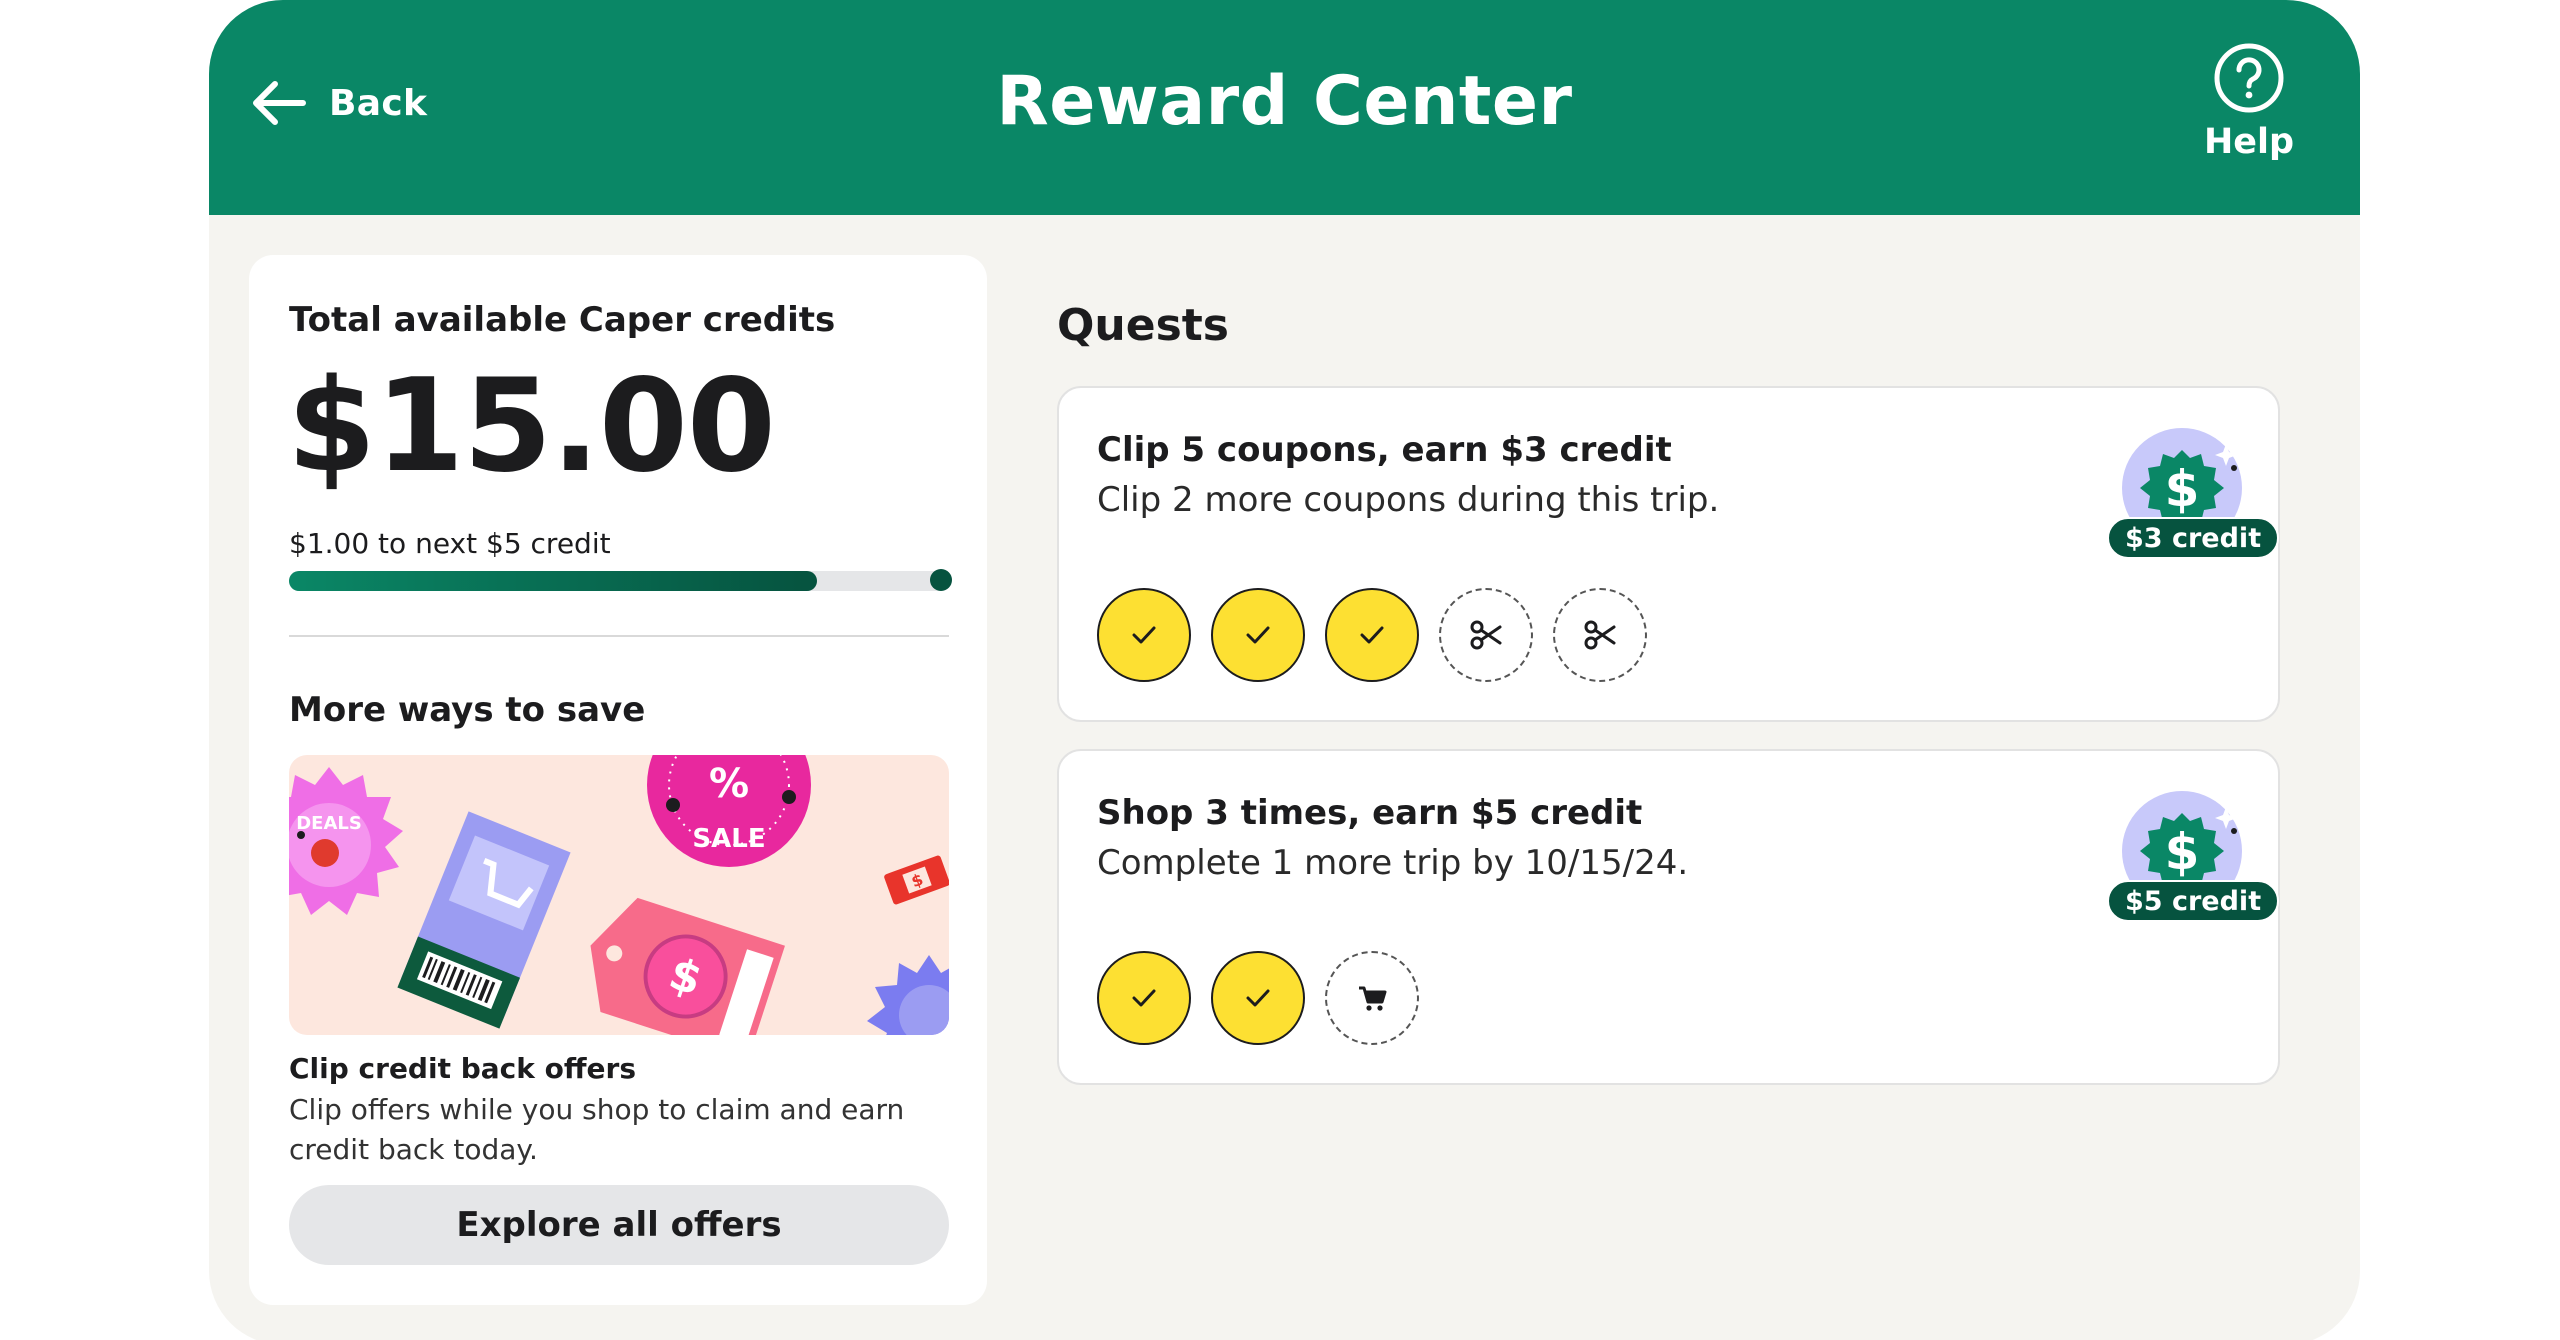 The height and width of the screenshot is (1340, 2560). What do you see at coordinates (619, 1225) in the screenshot?
I see `explore-all-offers-button: Explore all offers` at bounding box center [619, 1225].